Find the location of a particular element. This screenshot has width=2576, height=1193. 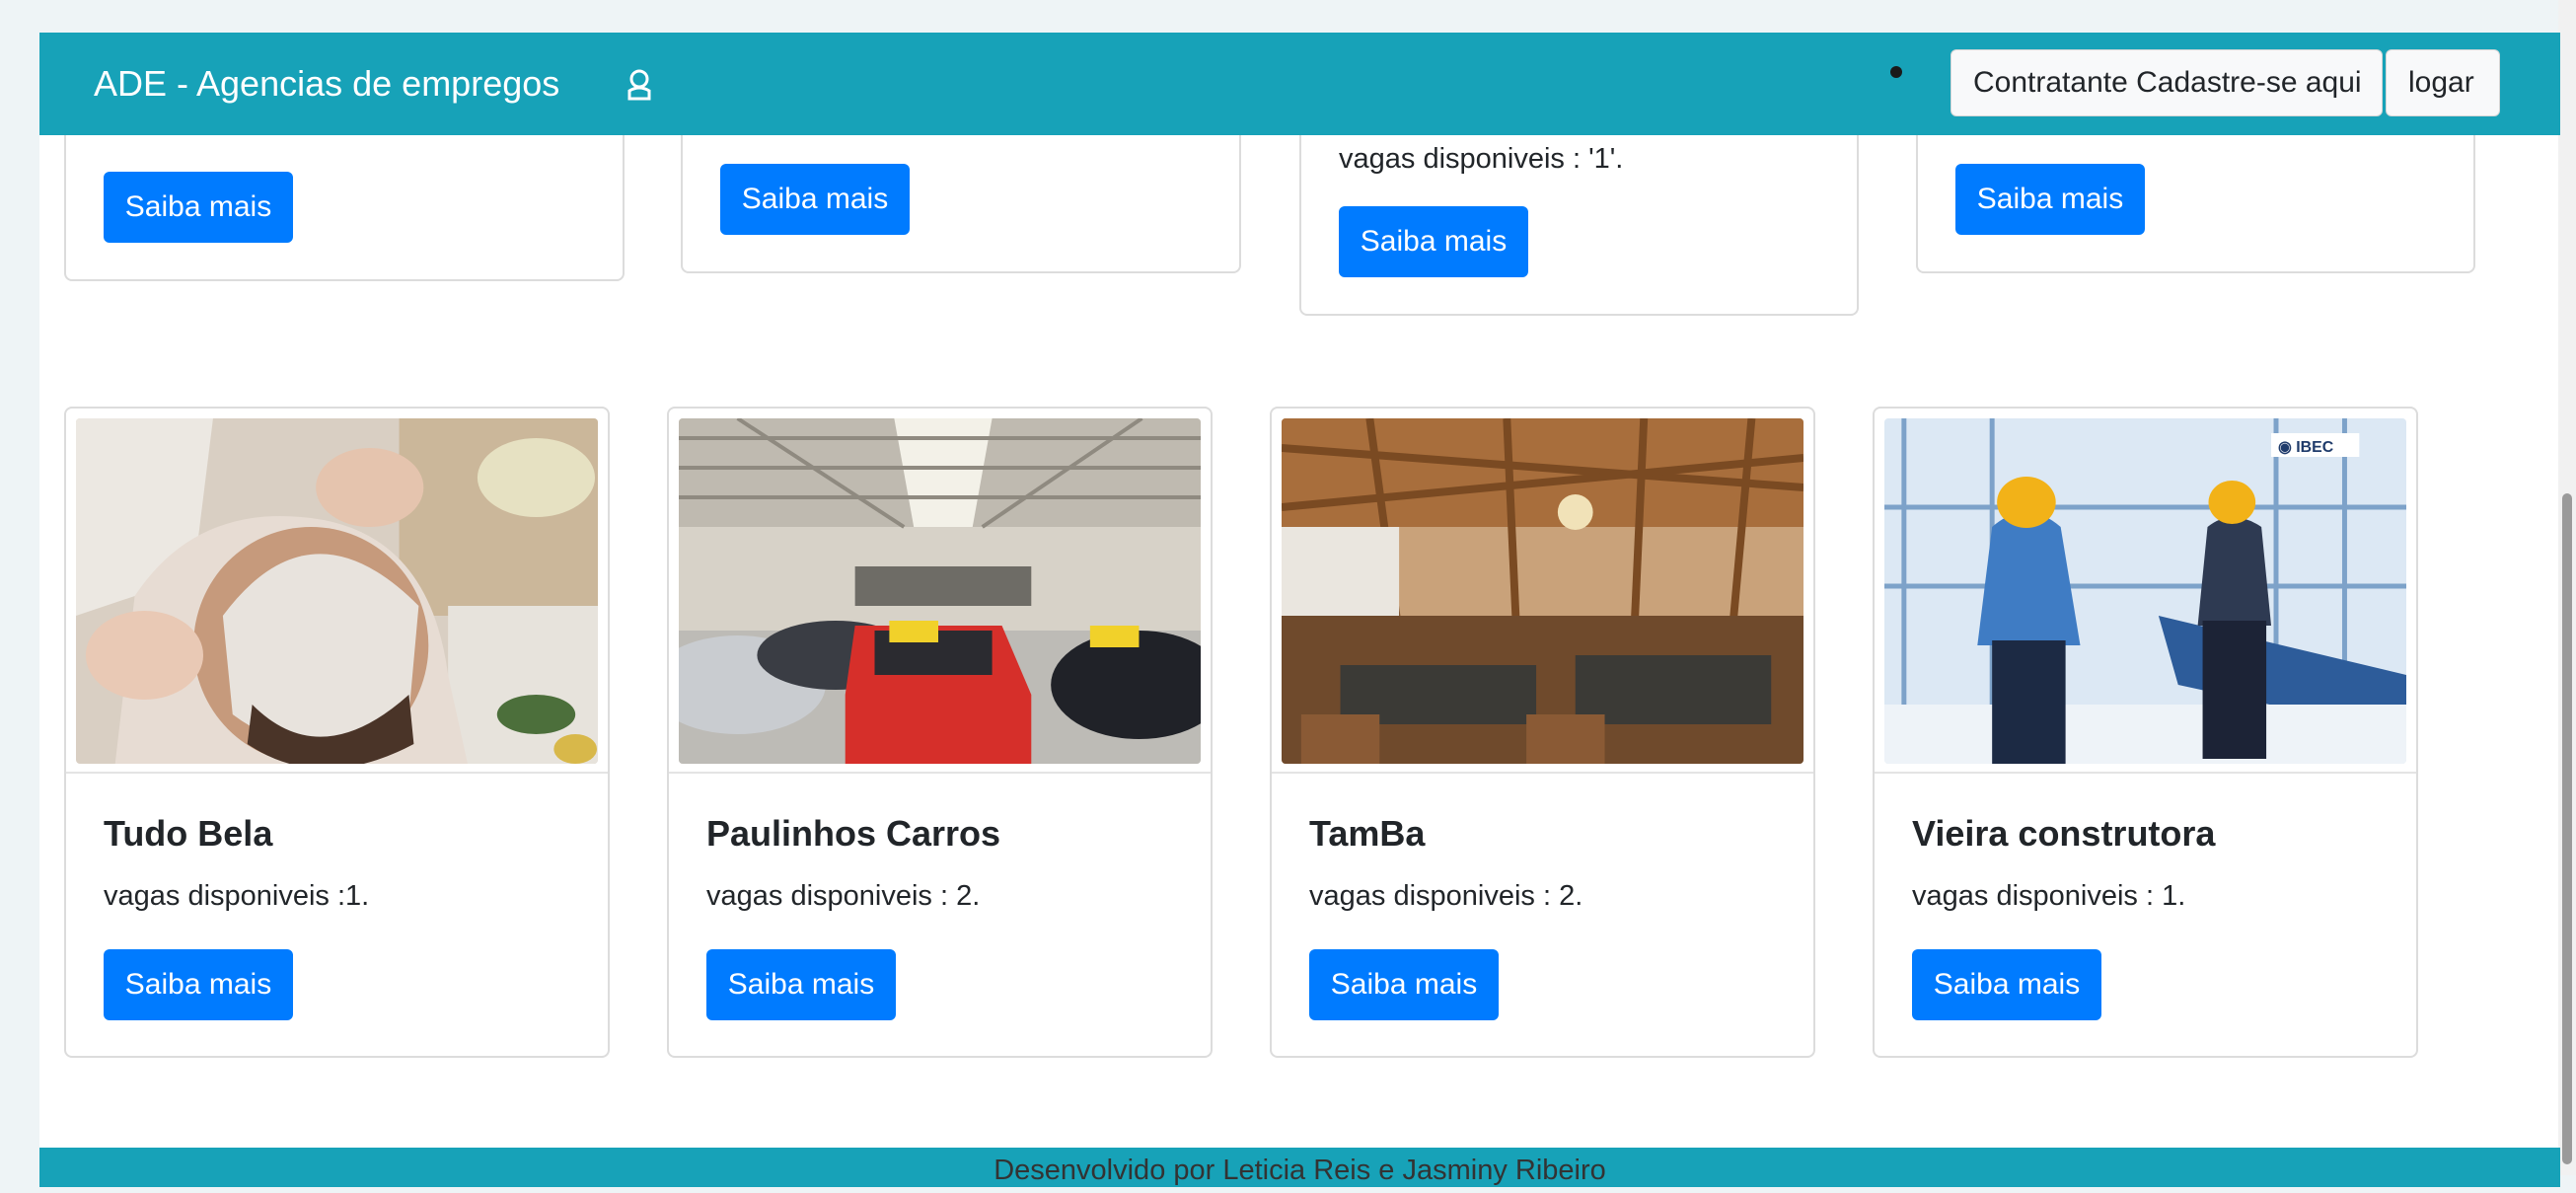

car-showroom-image is located at coordinates (940, 591).